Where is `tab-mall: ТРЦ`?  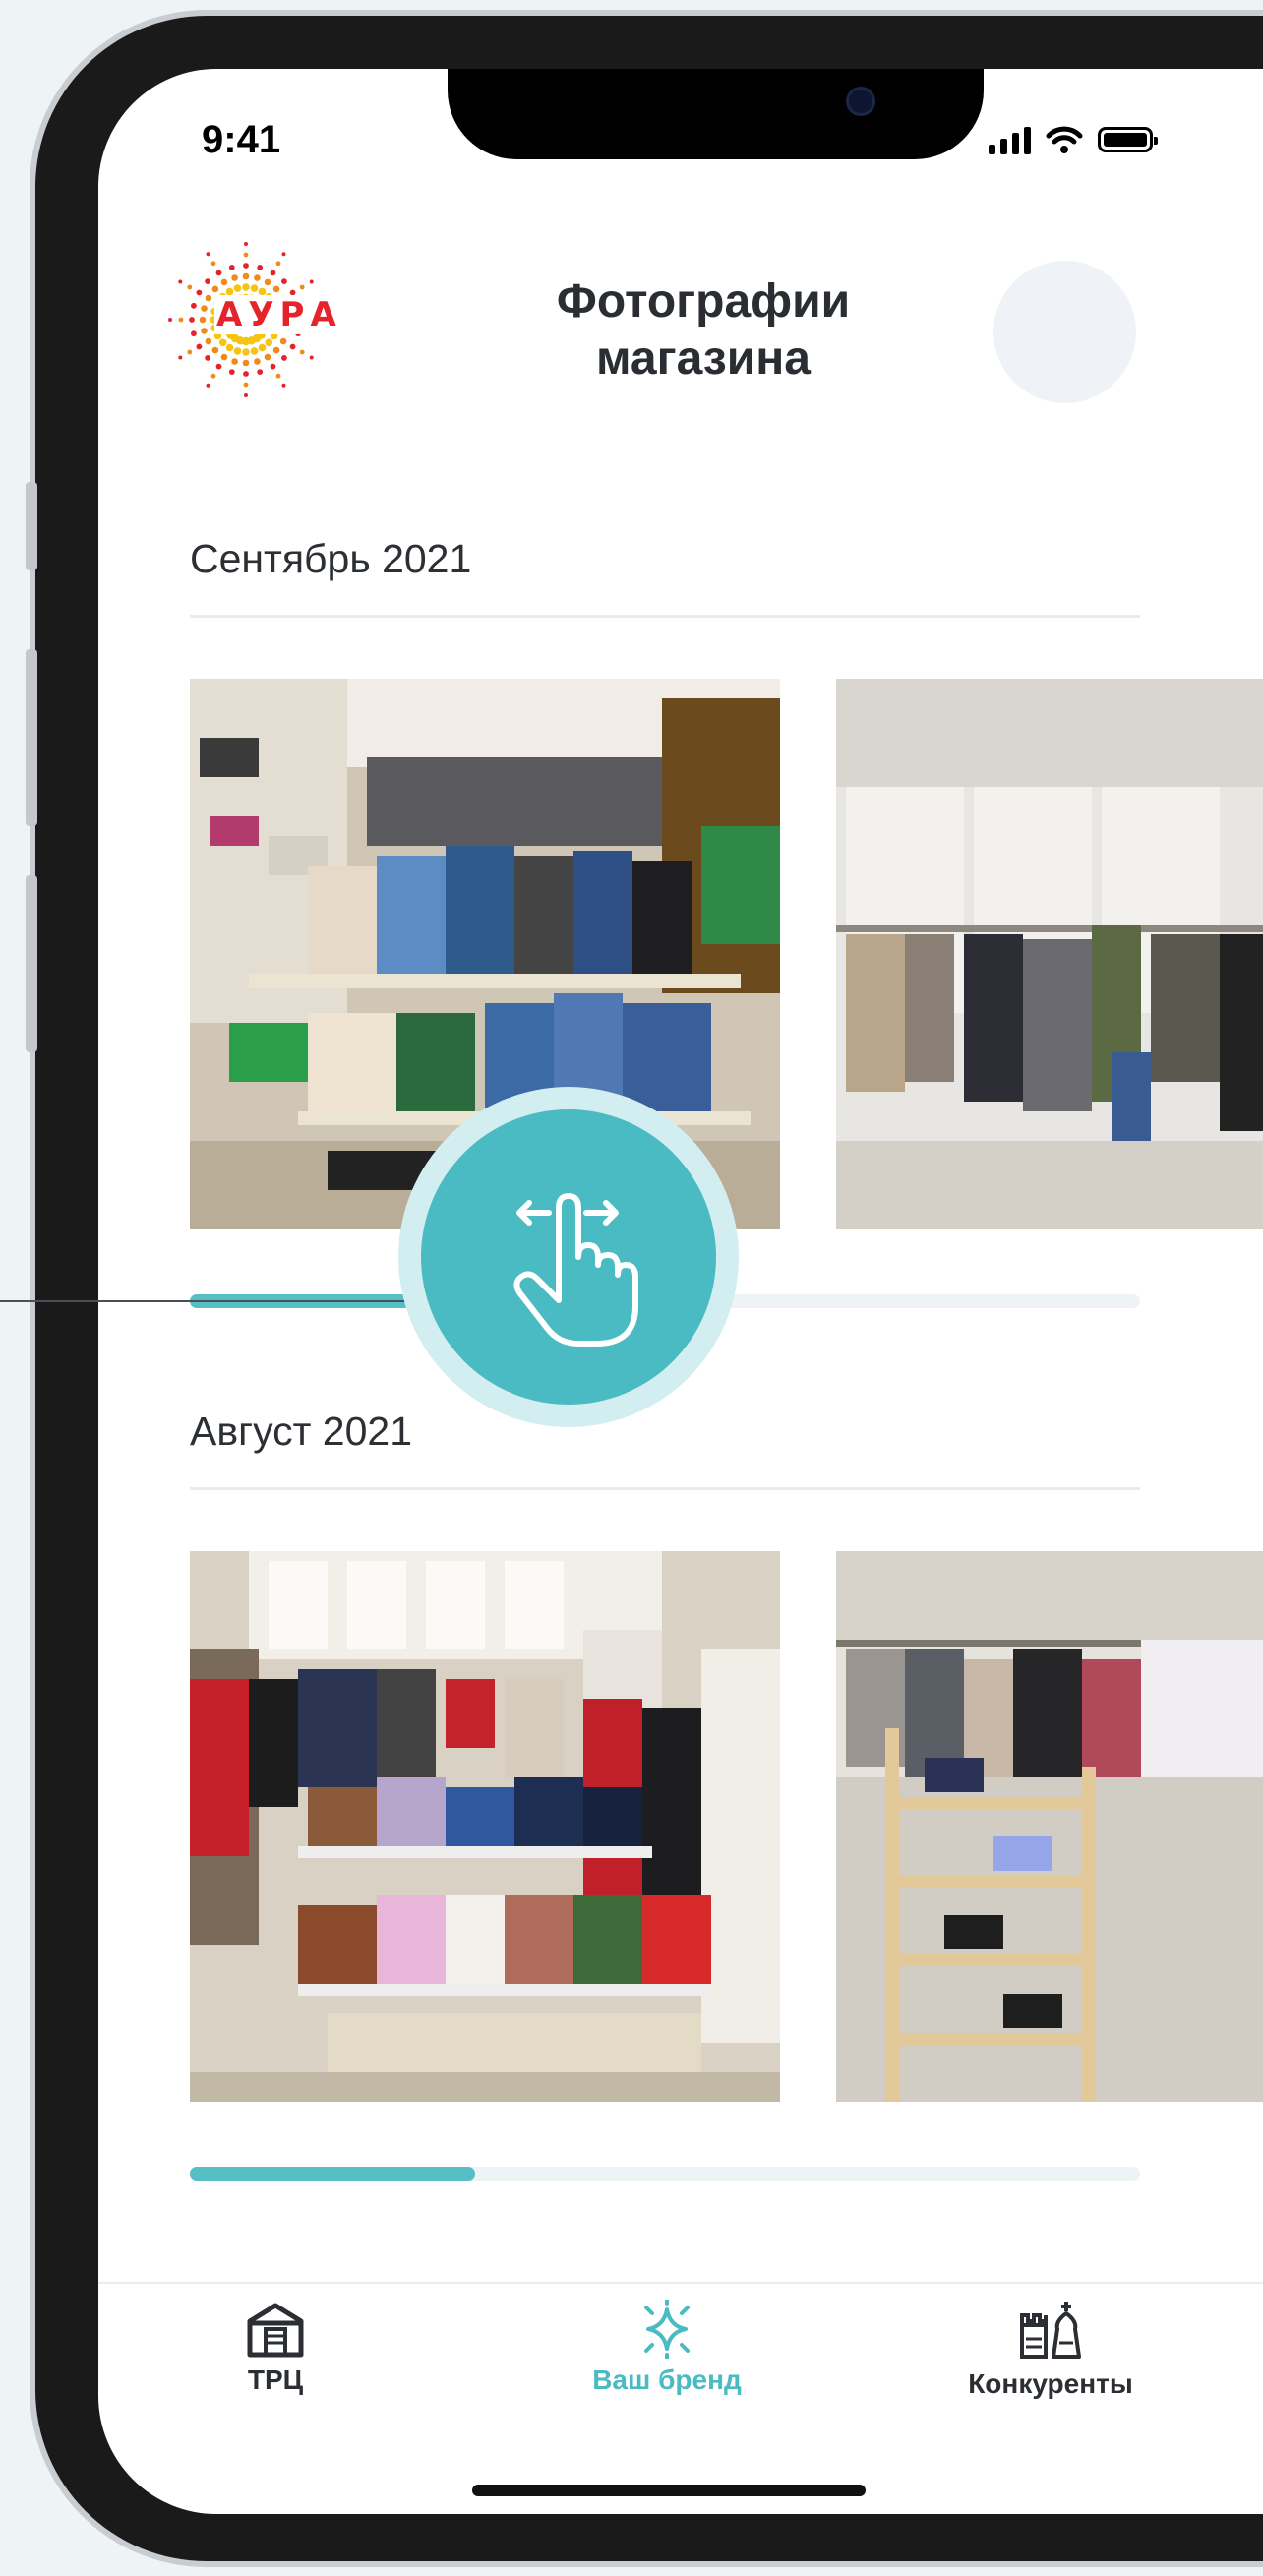 tab-mall: ТРЦ is located at coordinates (275, 2348).